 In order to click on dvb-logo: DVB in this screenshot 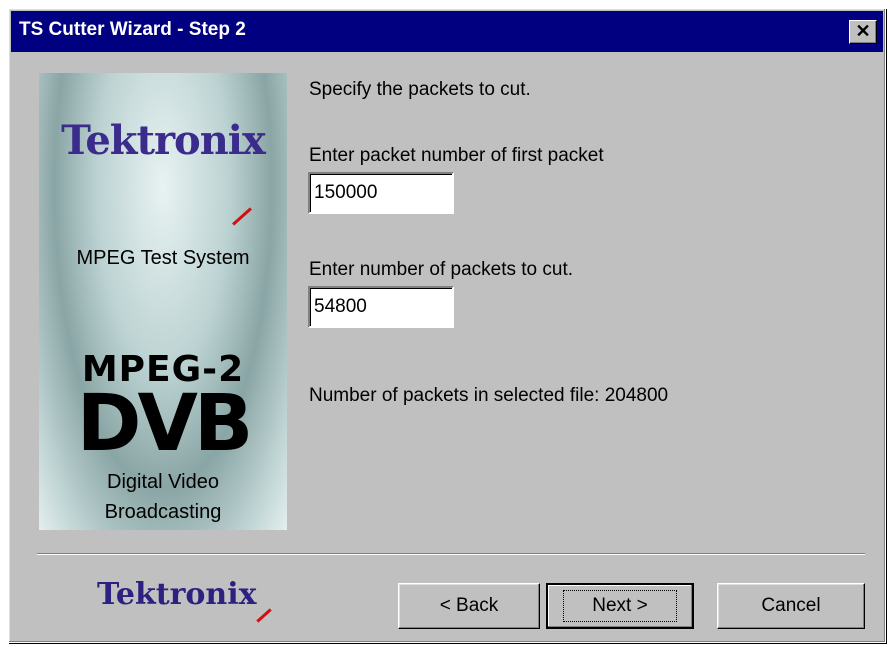, I will do `click(165, 424)`.